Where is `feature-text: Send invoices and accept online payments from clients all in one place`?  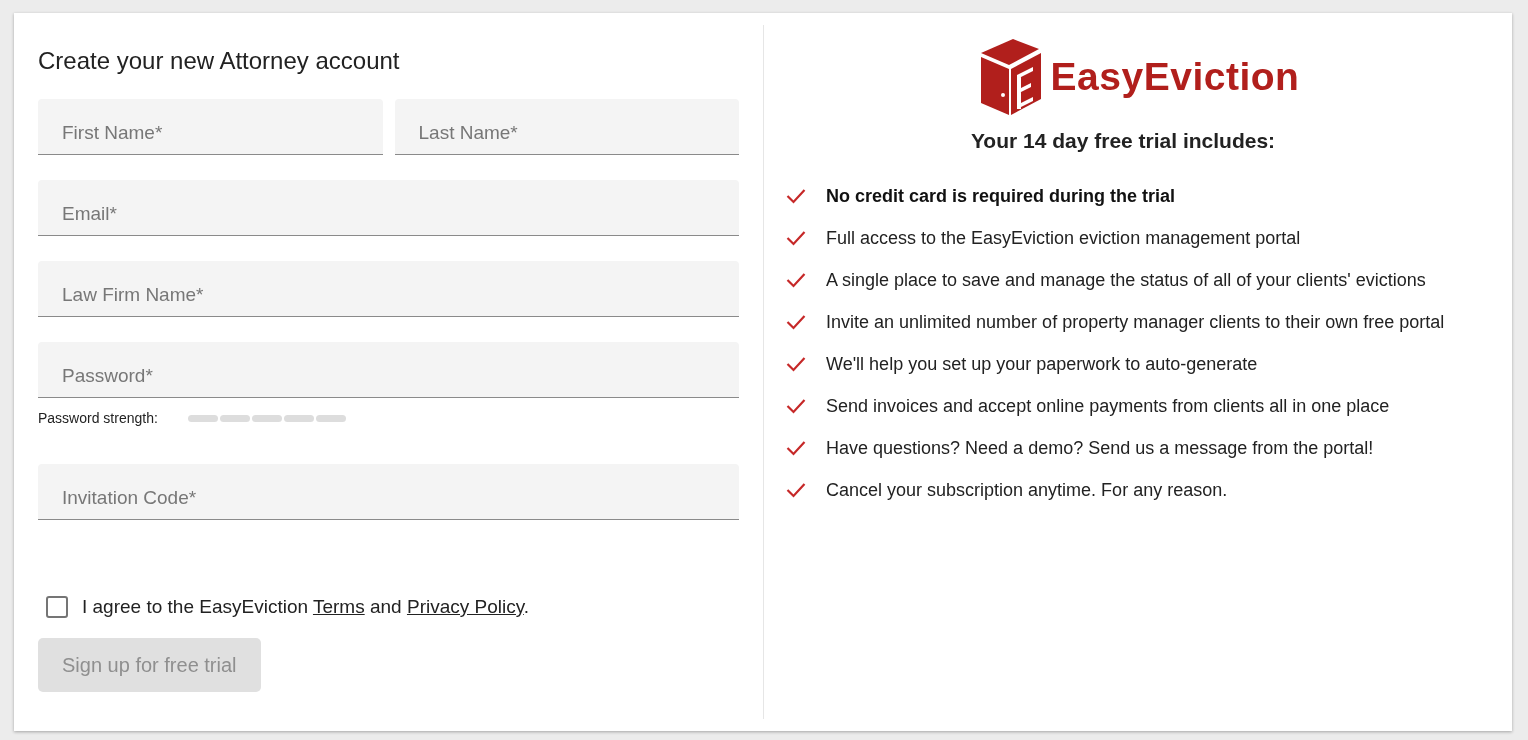
feature-text: Send invoices and accept online payments from clients all in one place is located at coordinates (1108, 406).